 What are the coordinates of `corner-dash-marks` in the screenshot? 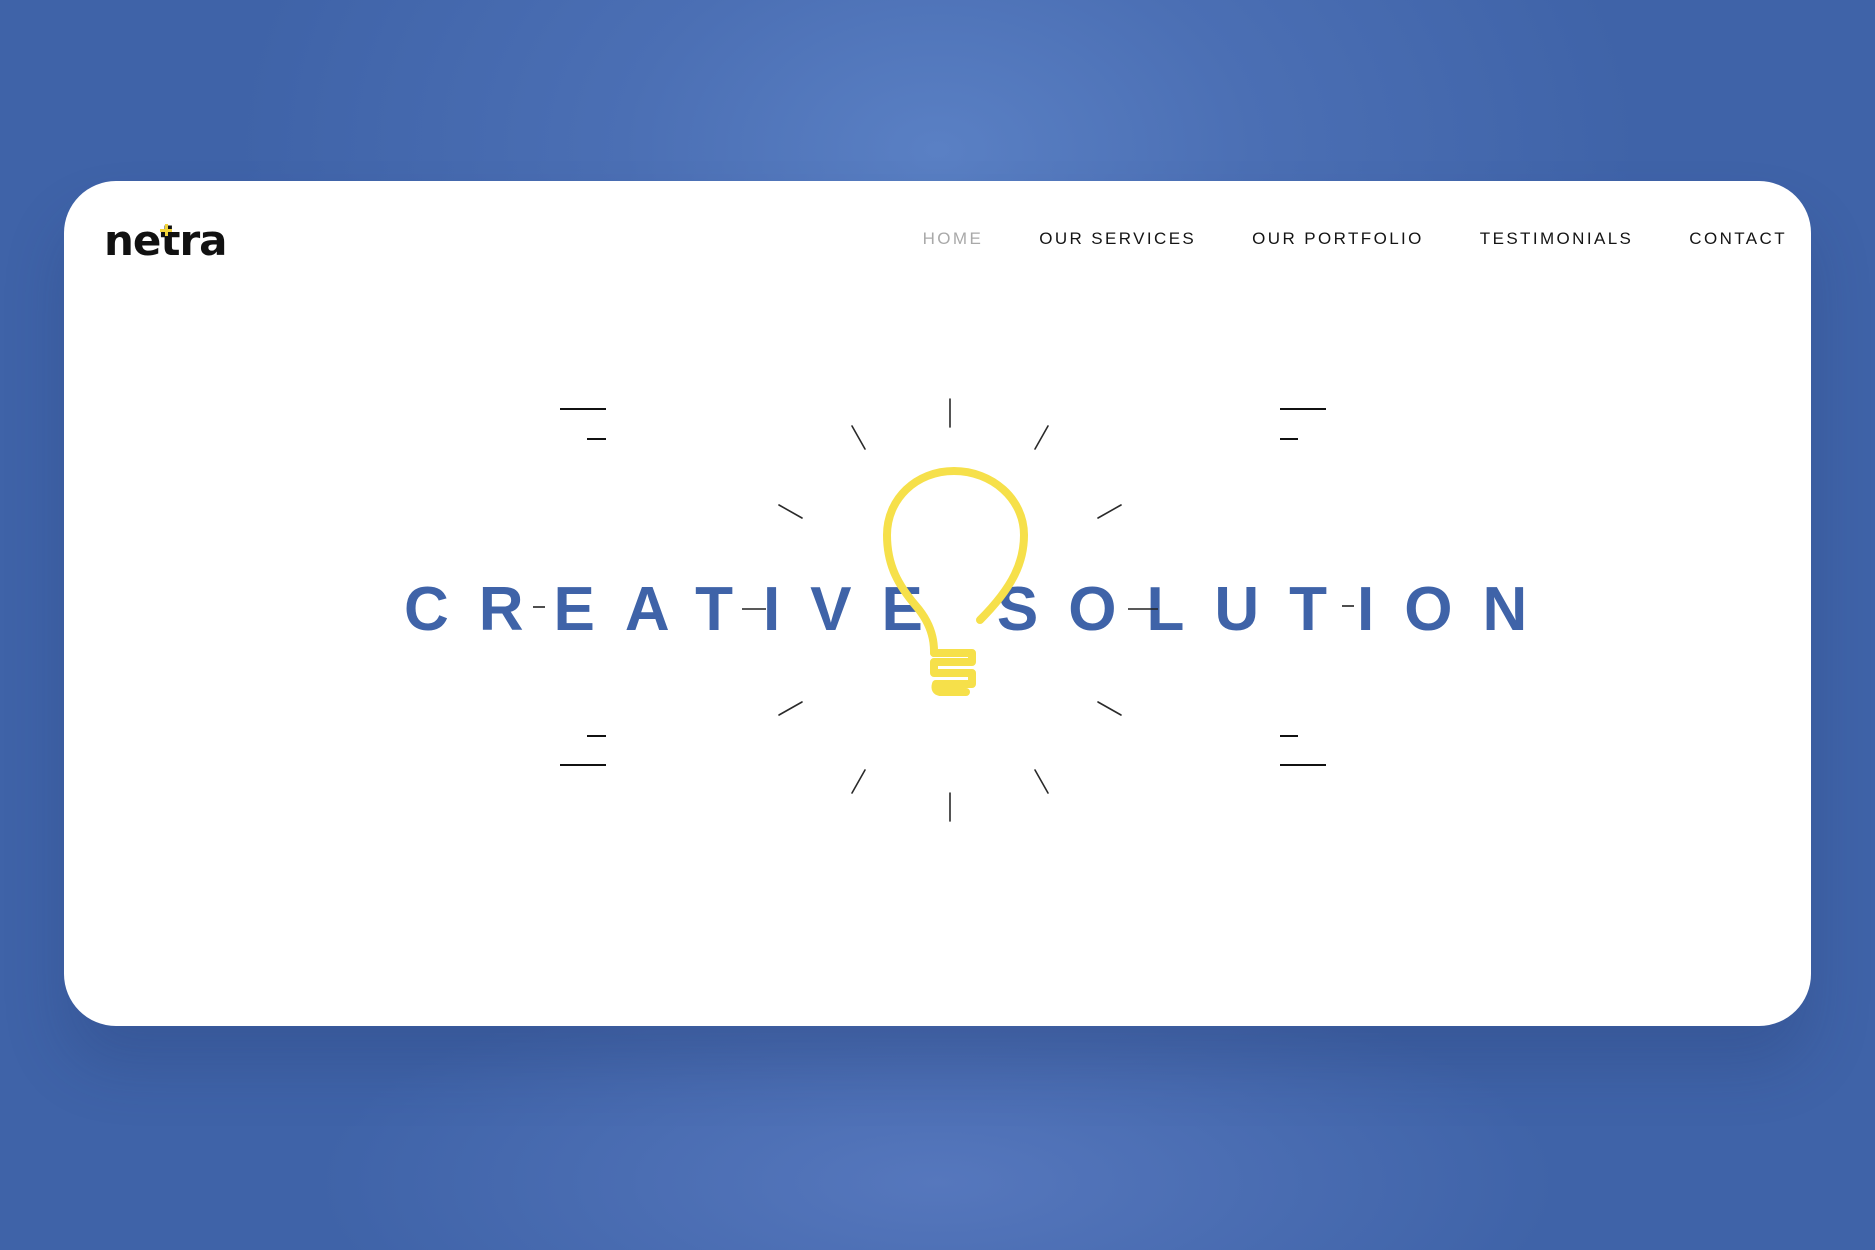 It's located at (943, 587).